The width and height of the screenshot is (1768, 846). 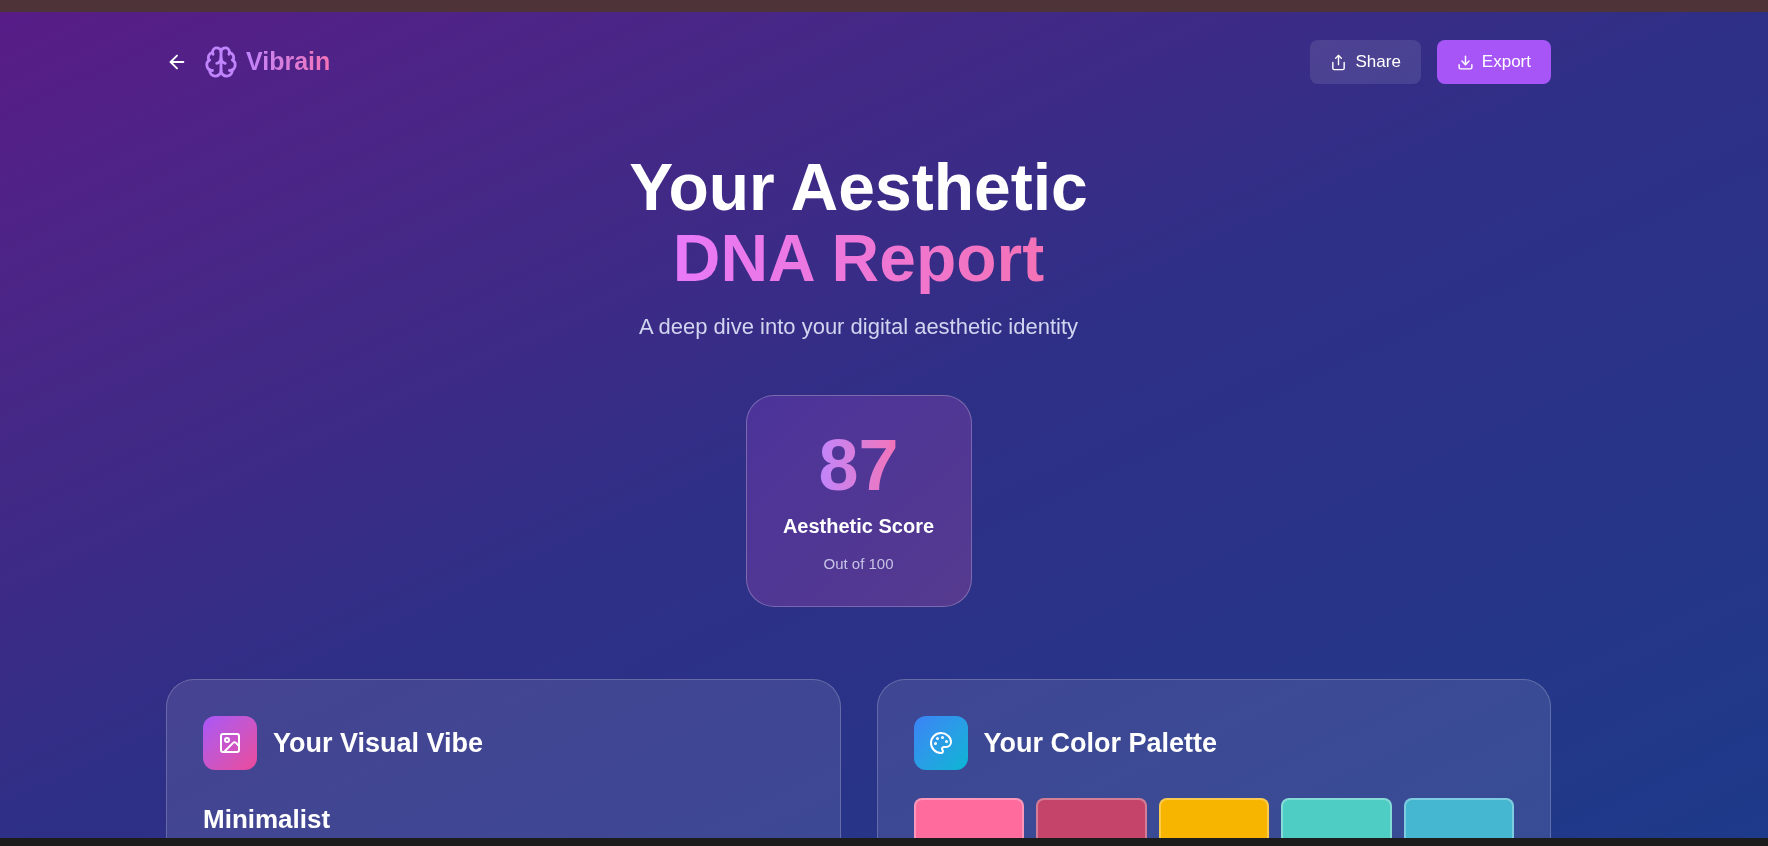 I want to click on share-button: Share, so click(x=1365, y=62).